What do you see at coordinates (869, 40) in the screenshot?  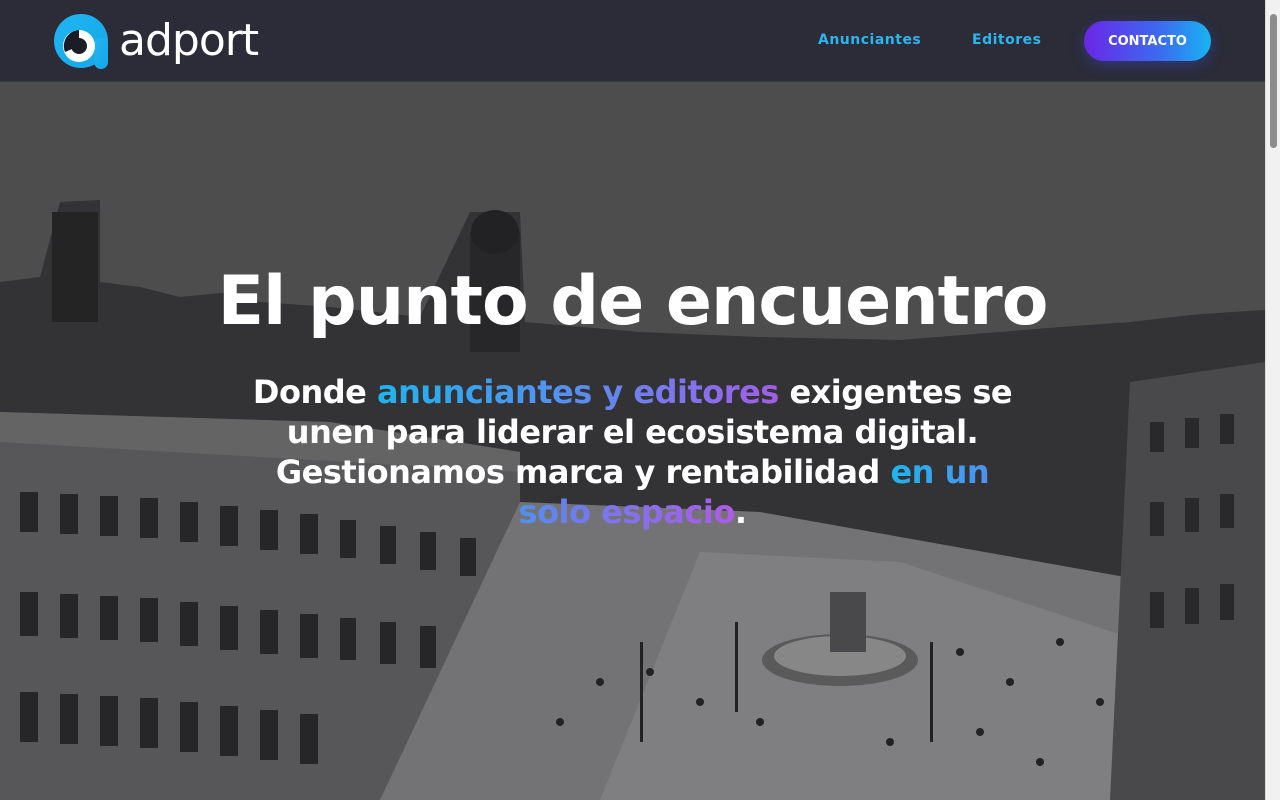 I see `nav-link-anunciantes: Anunciantes` at bounding box center [869, 40].